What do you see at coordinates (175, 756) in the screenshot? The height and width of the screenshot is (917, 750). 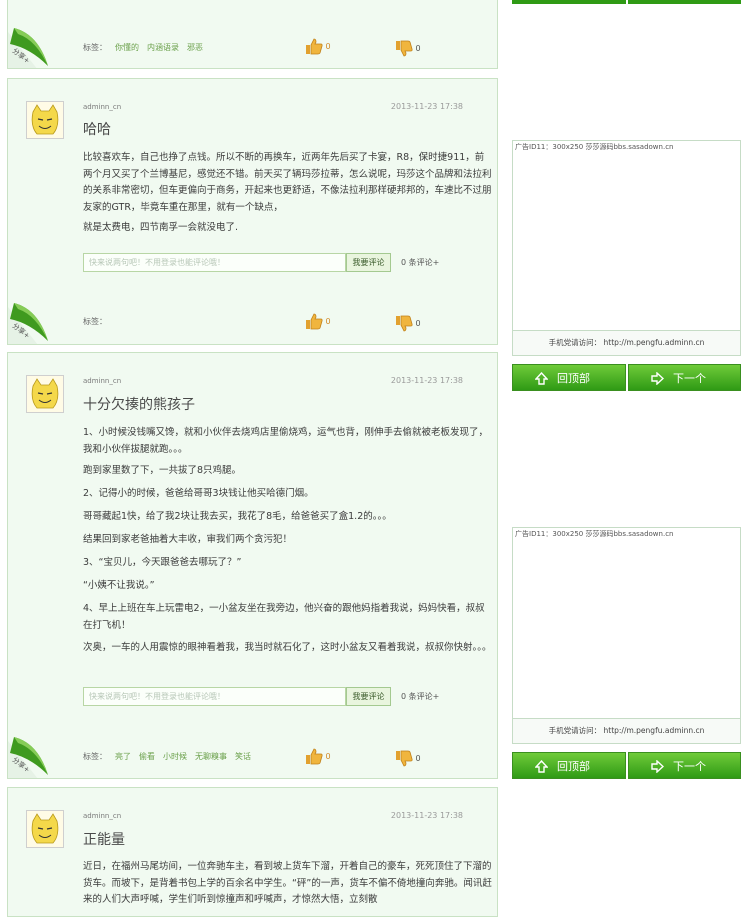 I see `tag-link: 小时候` at bounding box center [175, 756].